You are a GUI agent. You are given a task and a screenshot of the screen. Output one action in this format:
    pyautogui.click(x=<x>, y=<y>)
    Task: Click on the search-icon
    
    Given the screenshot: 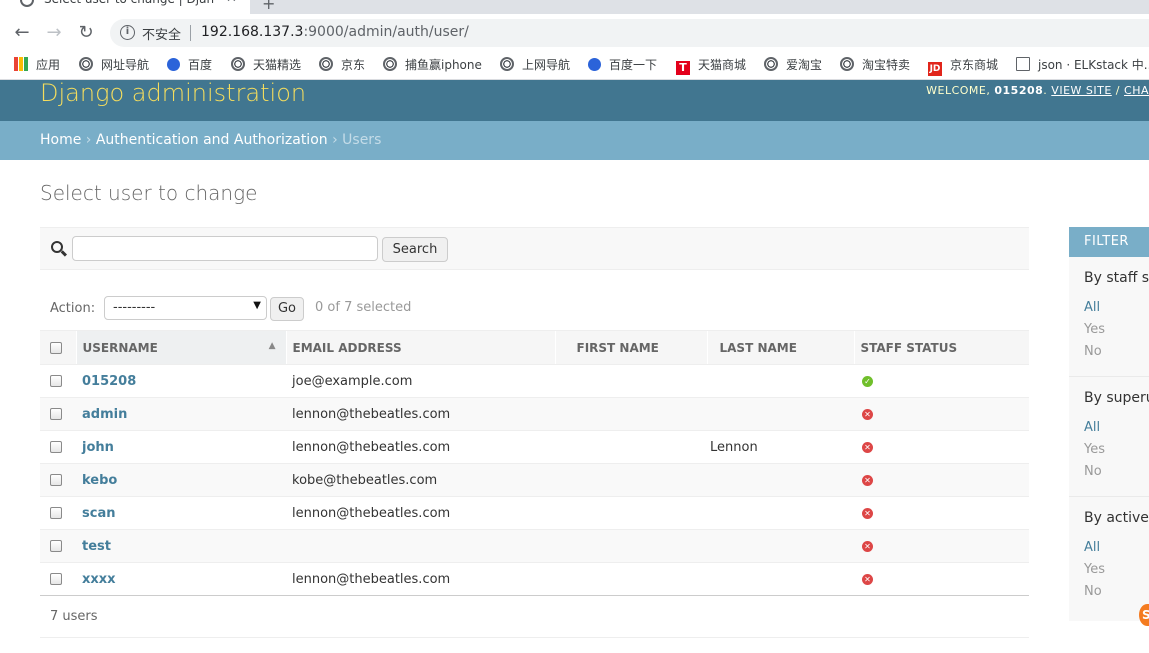 What is the action you would take?
    pyautogui.click(x=57, y=247)
    